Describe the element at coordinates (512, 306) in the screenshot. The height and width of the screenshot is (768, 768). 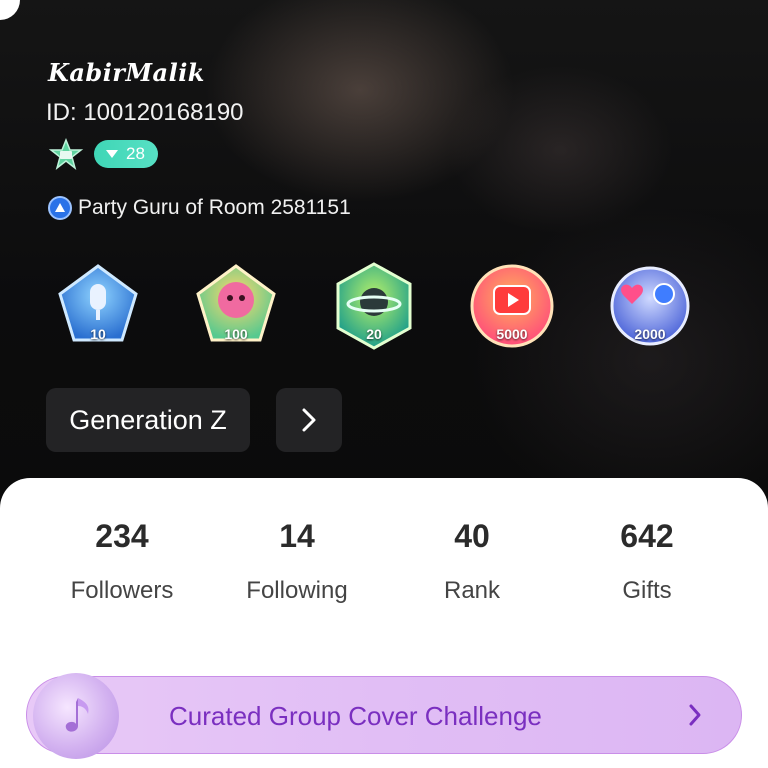
I see `video-medal-icon: 5000` at that location.